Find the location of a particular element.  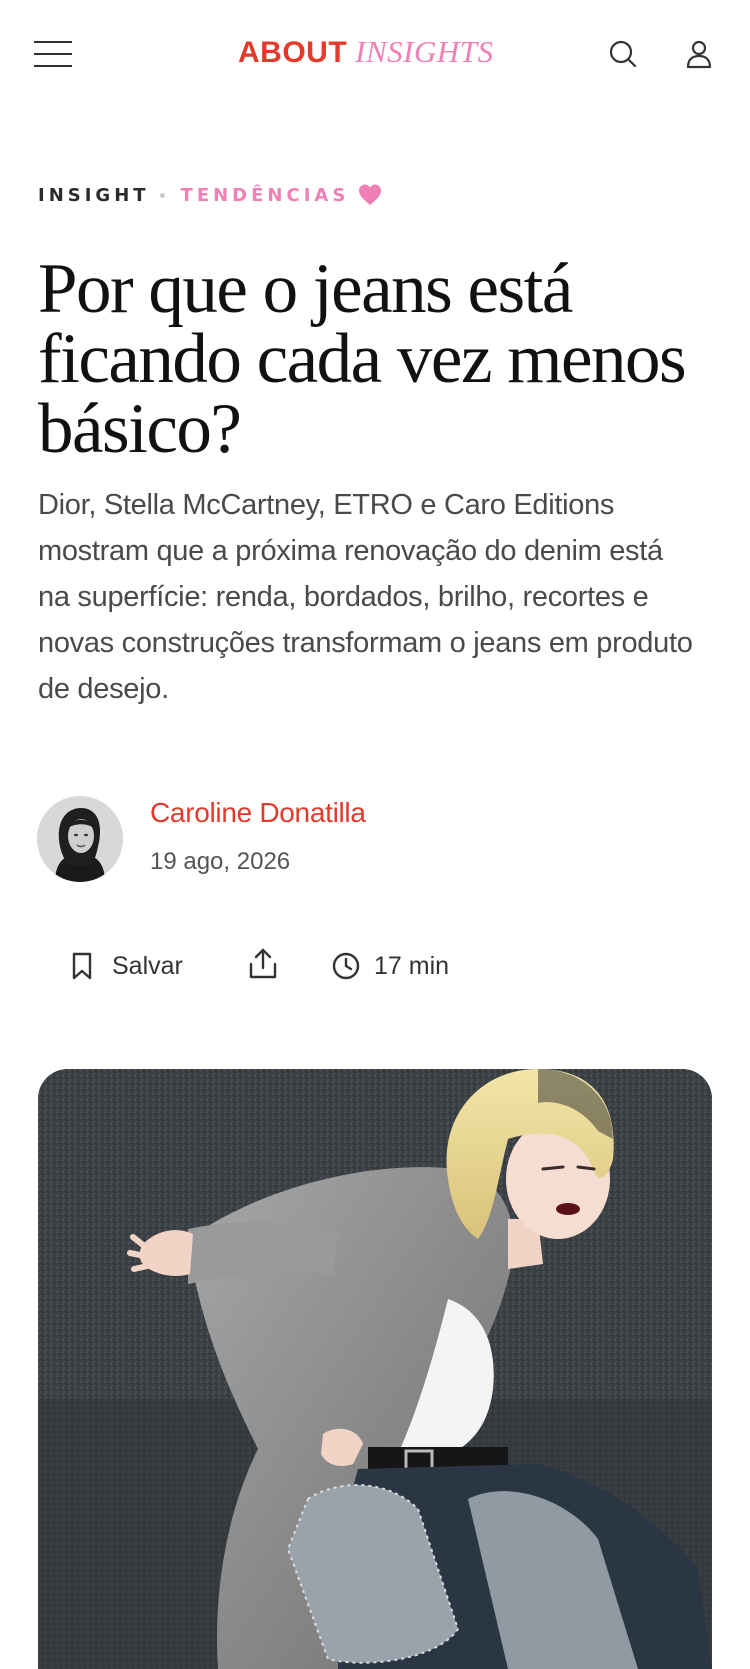

publish-date: 19 ago, 2026 is located at coordinates (220, 861).